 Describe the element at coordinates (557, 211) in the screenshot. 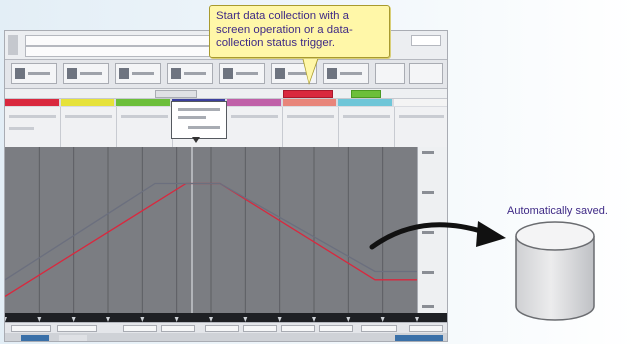

I see `auto-saved-label: Automatically saved.` at that location.